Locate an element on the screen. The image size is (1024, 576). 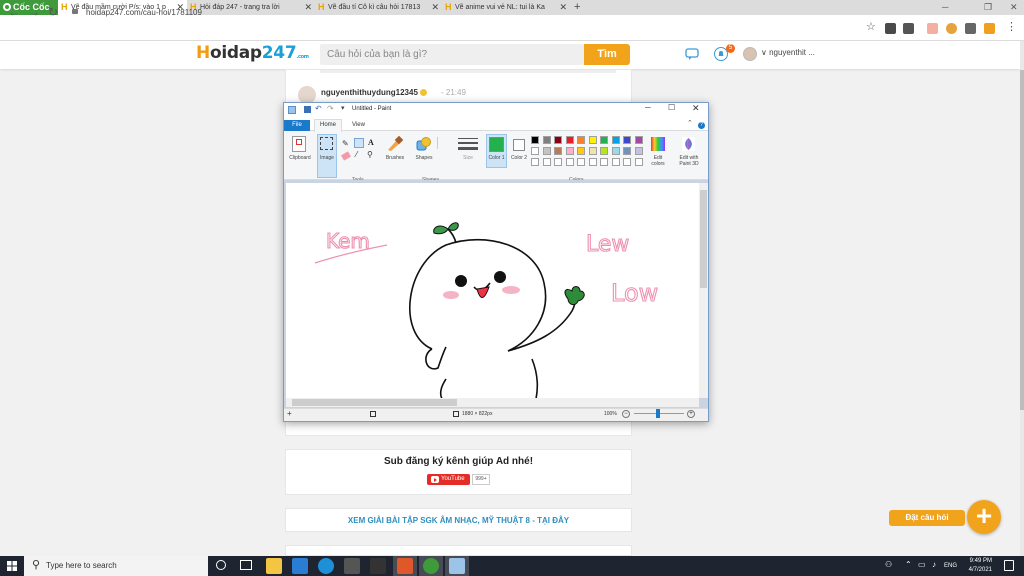
size-label: Size is located at coordinates (468, 158).